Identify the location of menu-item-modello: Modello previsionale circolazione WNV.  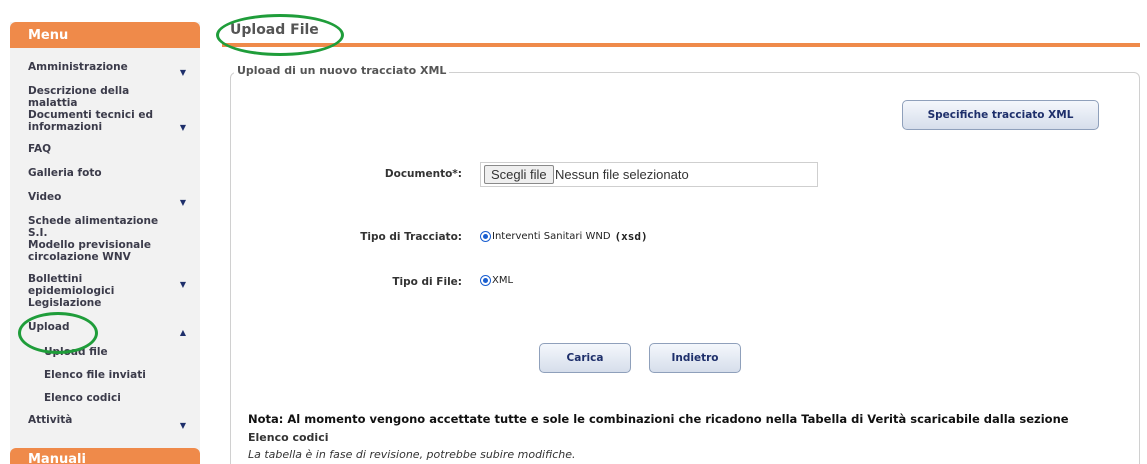
(105, 253).